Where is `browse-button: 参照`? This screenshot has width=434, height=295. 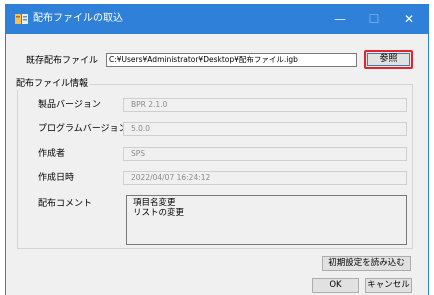
browse-button: 参照 is located at coordinates (388, 59).